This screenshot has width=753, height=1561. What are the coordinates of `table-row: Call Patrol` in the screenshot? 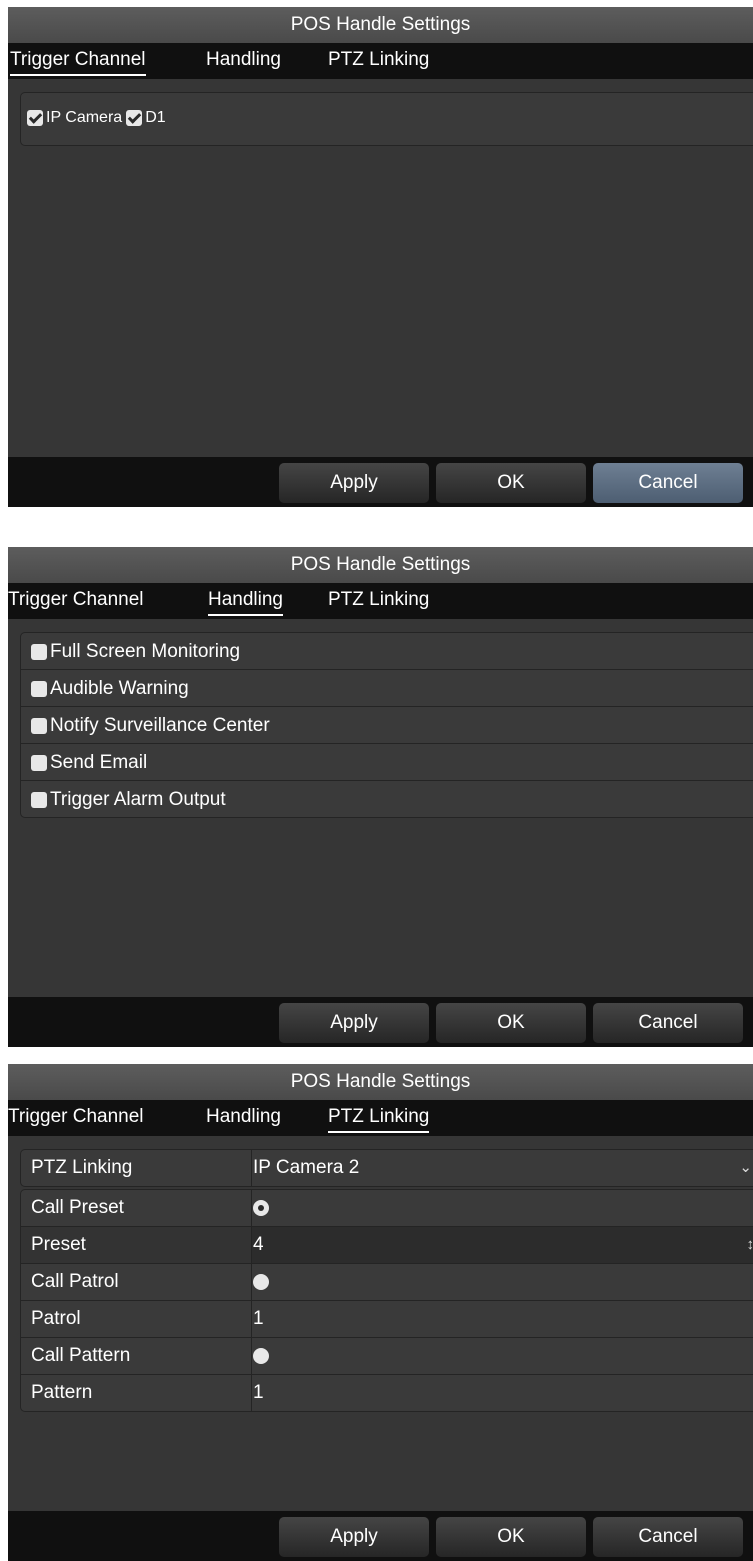 It's located at (387, 1282).